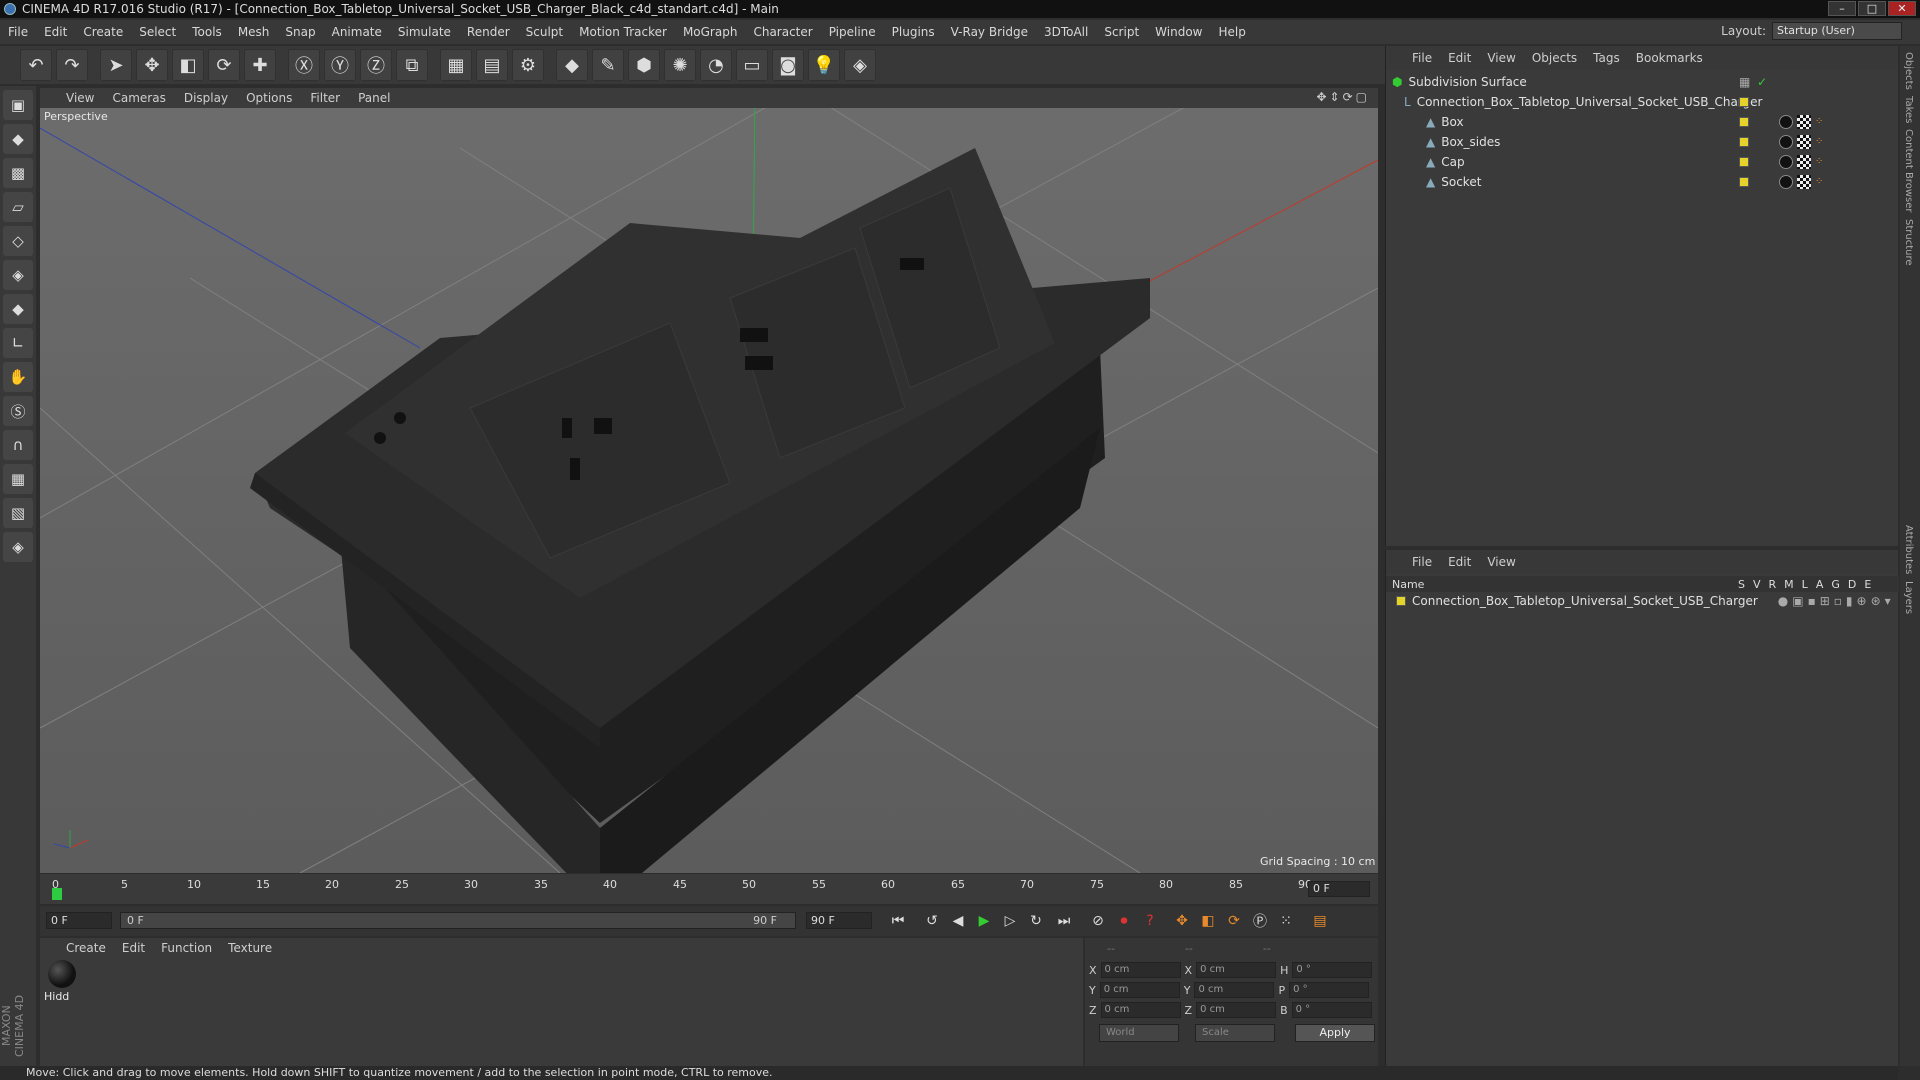 Image resolution: width=1920 pixels, height=1080 pixels. Describe the element at coordinates (374, 98) in the screenshot. I see `viewport-menu-panel: Panel` at that location.